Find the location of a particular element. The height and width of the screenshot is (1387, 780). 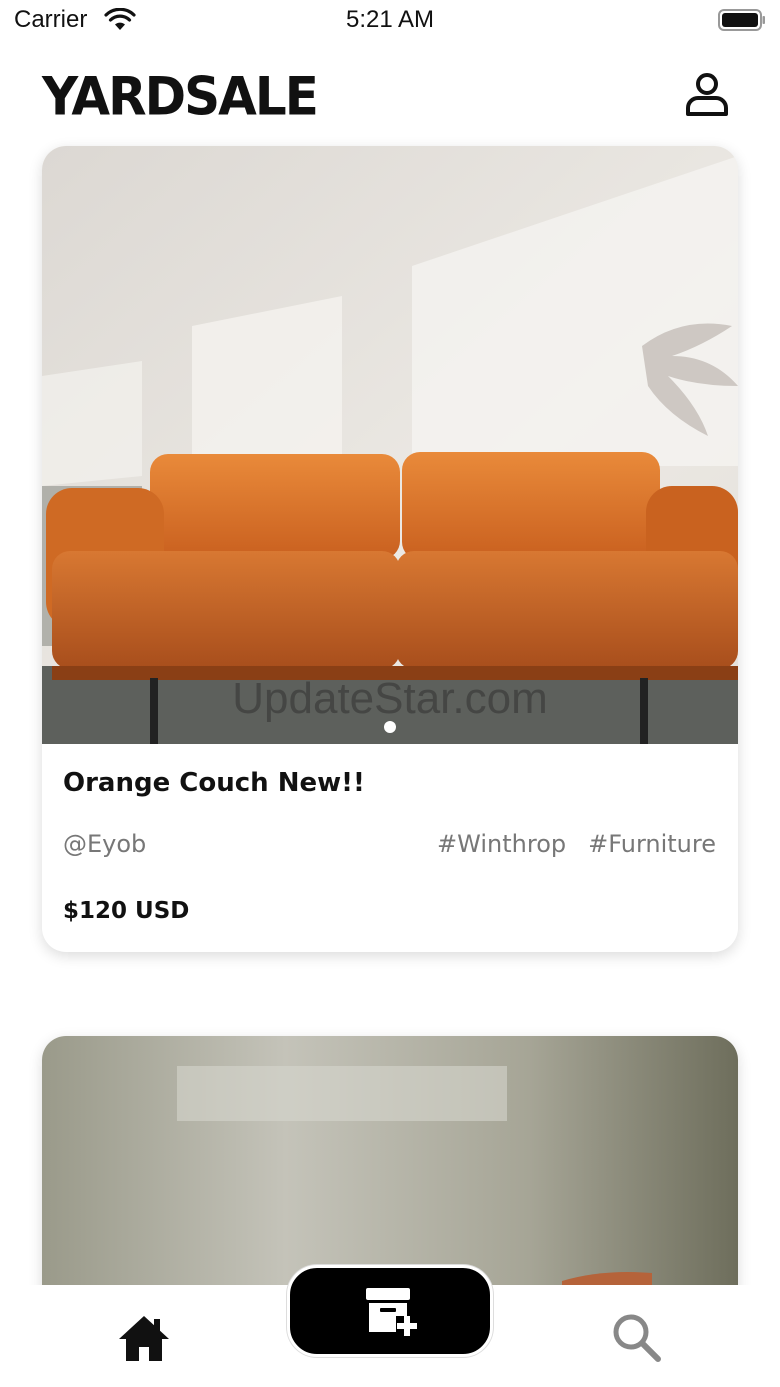

status-bar: Carrier 5:21 AM is located at coordinates (390, 22).